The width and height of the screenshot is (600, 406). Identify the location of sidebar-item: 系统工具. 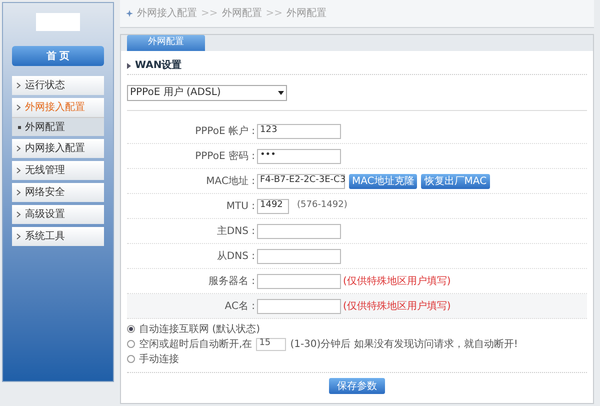
(58, 236).